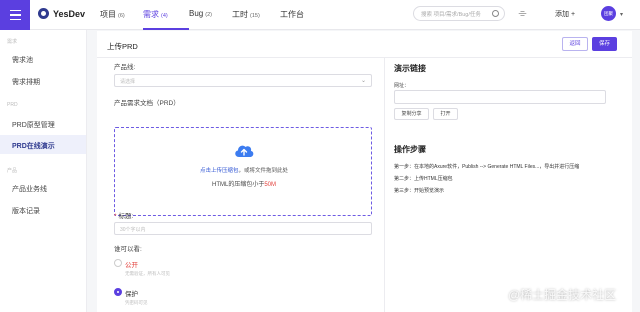  I want to click on protected-radio, so click(118, 292).